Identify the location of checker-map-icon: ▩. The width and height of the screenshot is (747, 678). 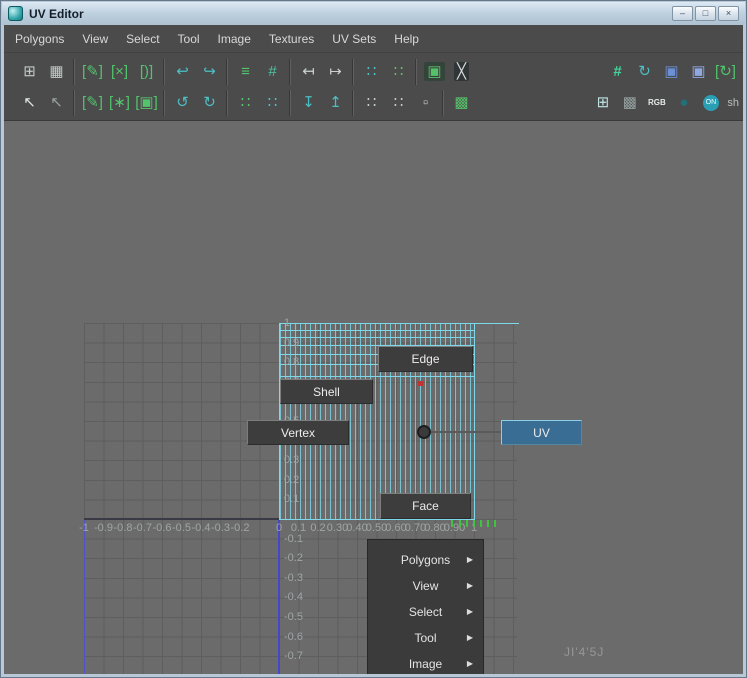
(461, 103).